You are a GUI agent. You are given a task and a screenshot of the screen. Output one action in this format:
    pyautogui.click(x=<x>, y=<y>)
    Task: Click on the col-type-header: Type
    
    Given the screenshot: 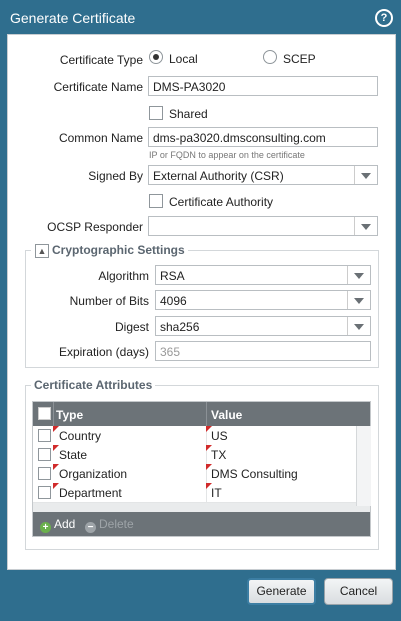 What is the action you would take?
    pyautogui.click(x=69, y=415)
    